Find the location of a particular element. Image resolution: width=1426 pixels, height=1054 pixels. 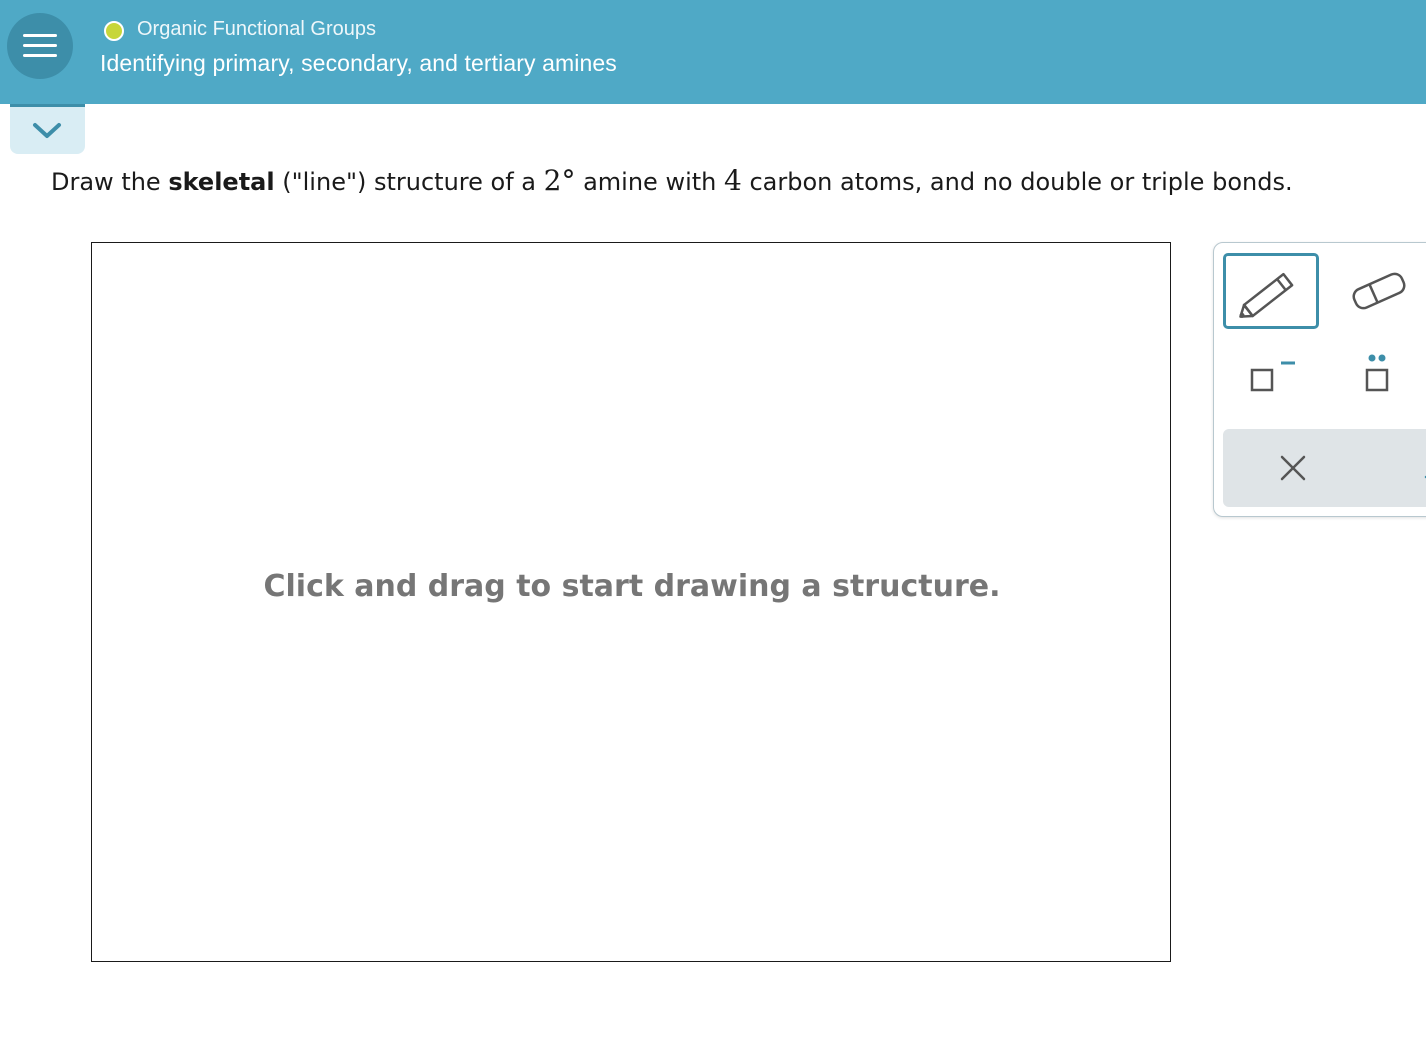

eraser-tool-button is located at coordinates (1382, 291).